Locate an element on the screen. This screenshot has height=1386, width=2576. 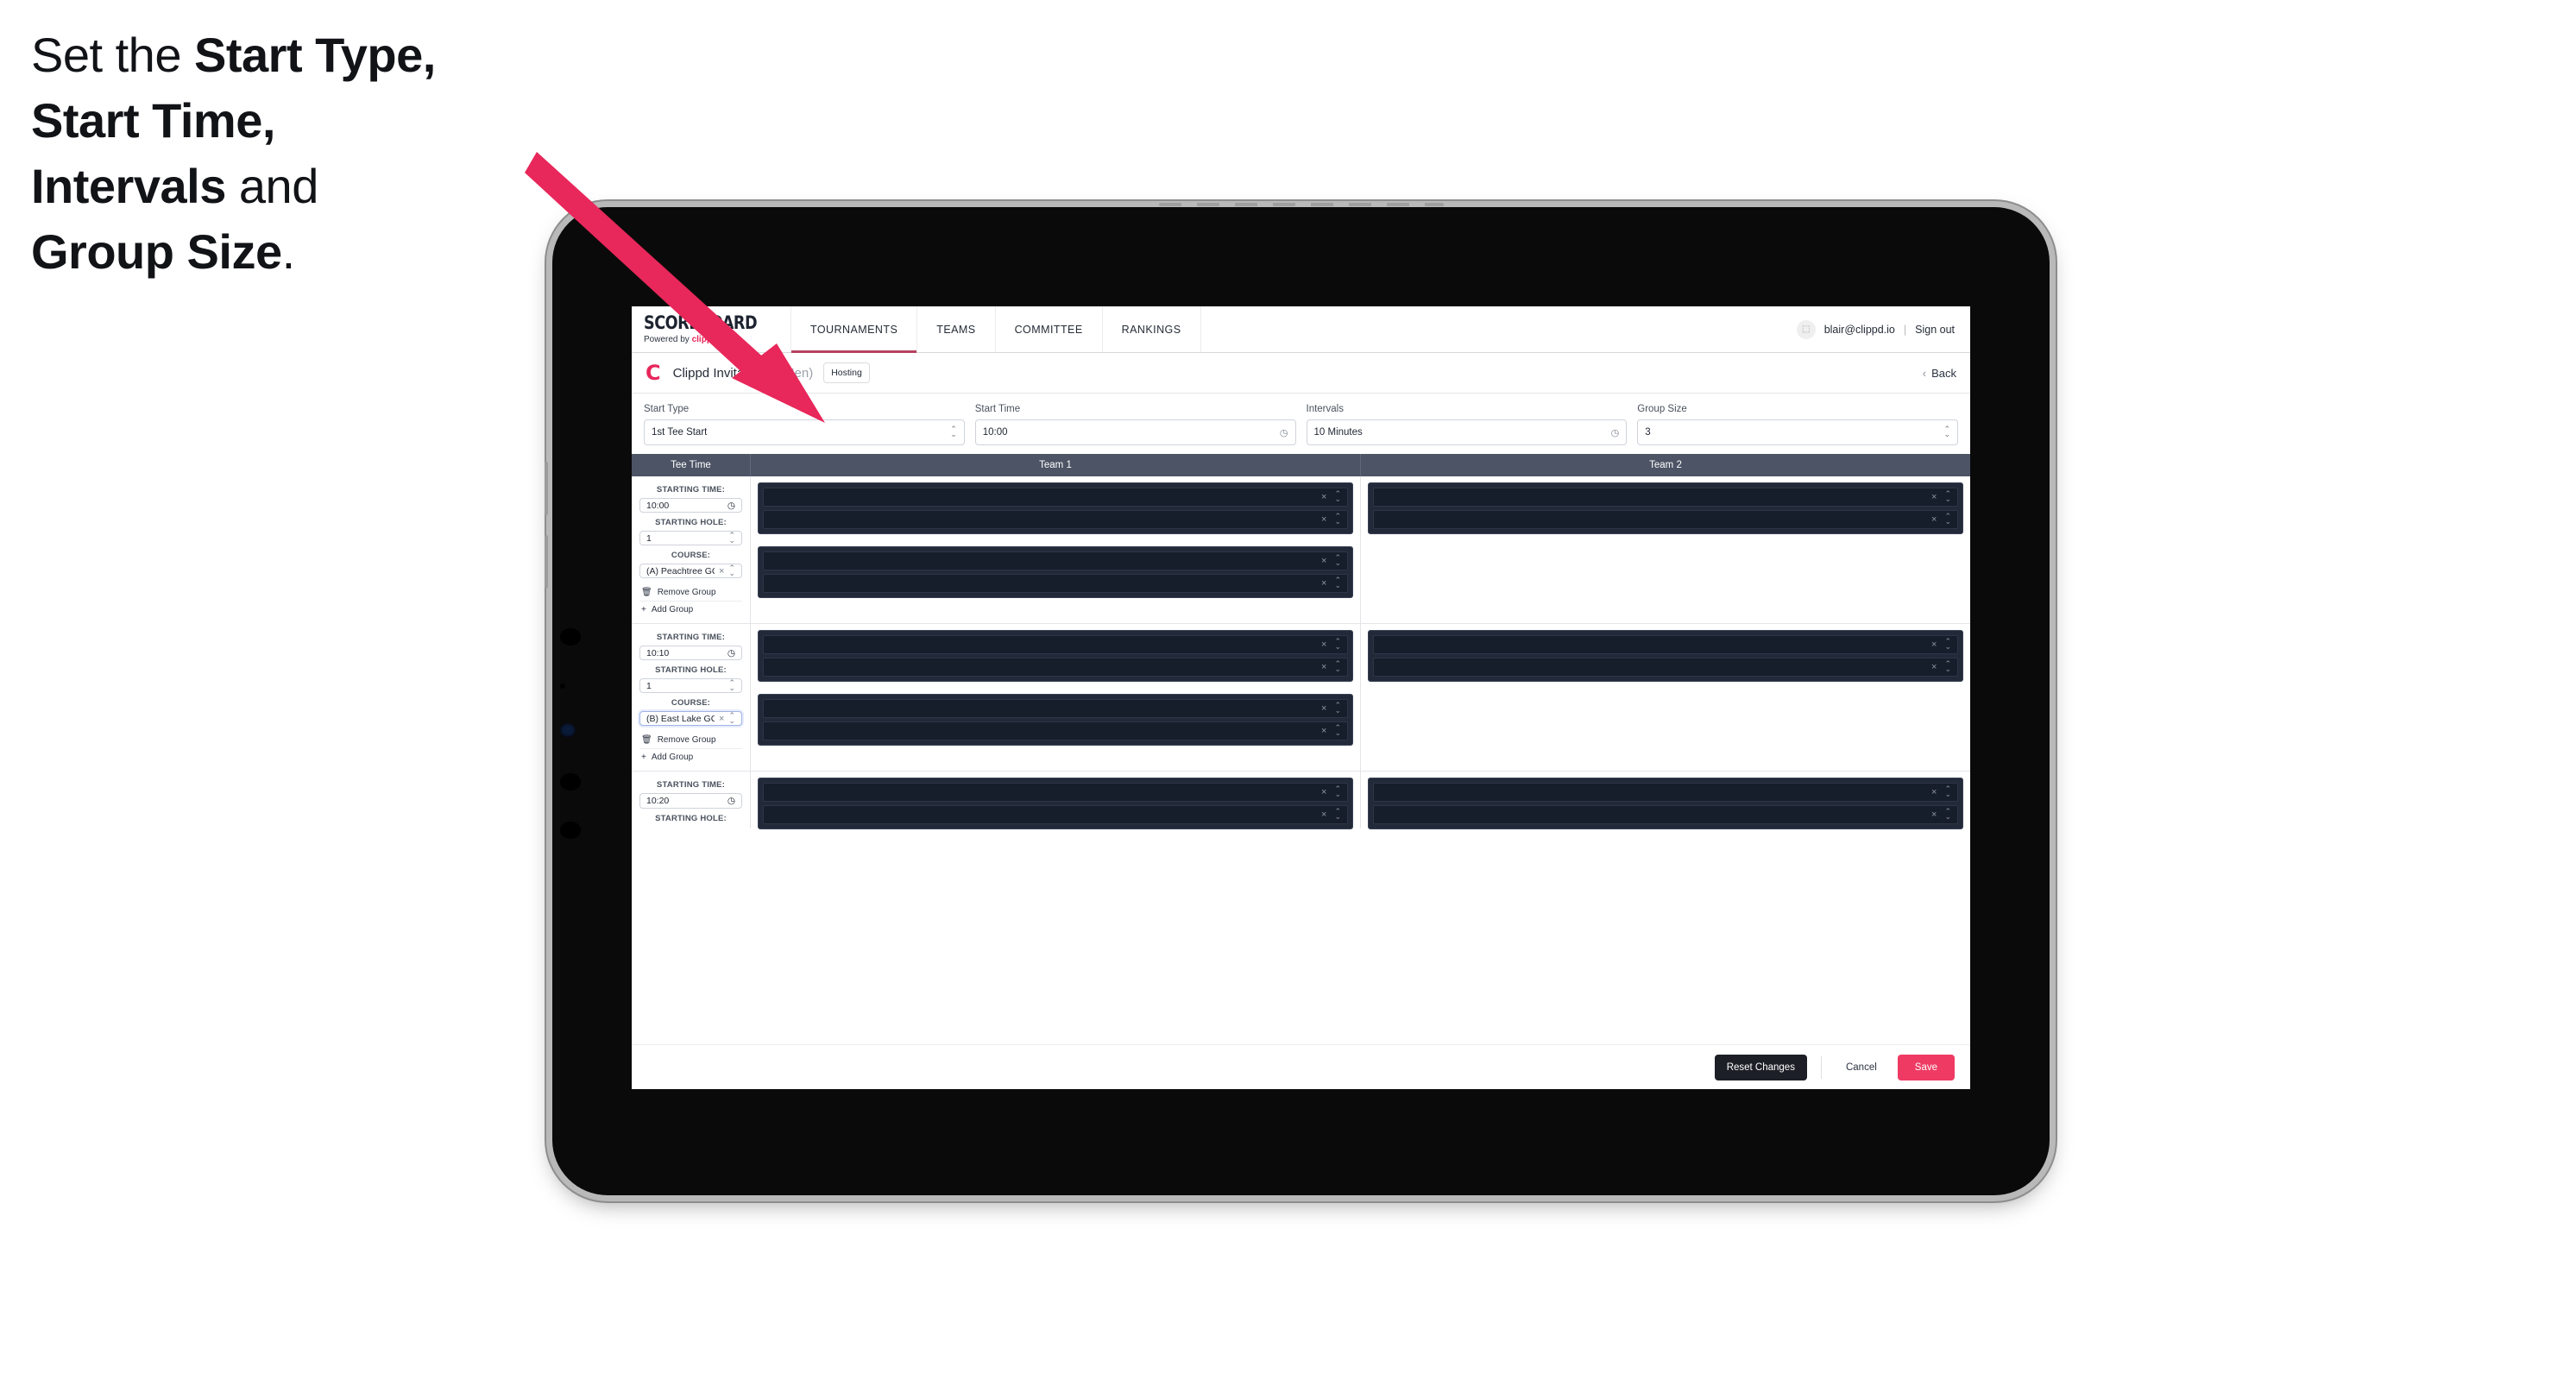
start-time-input: 10:00 ◷ is located at coordinates (1135, 432).